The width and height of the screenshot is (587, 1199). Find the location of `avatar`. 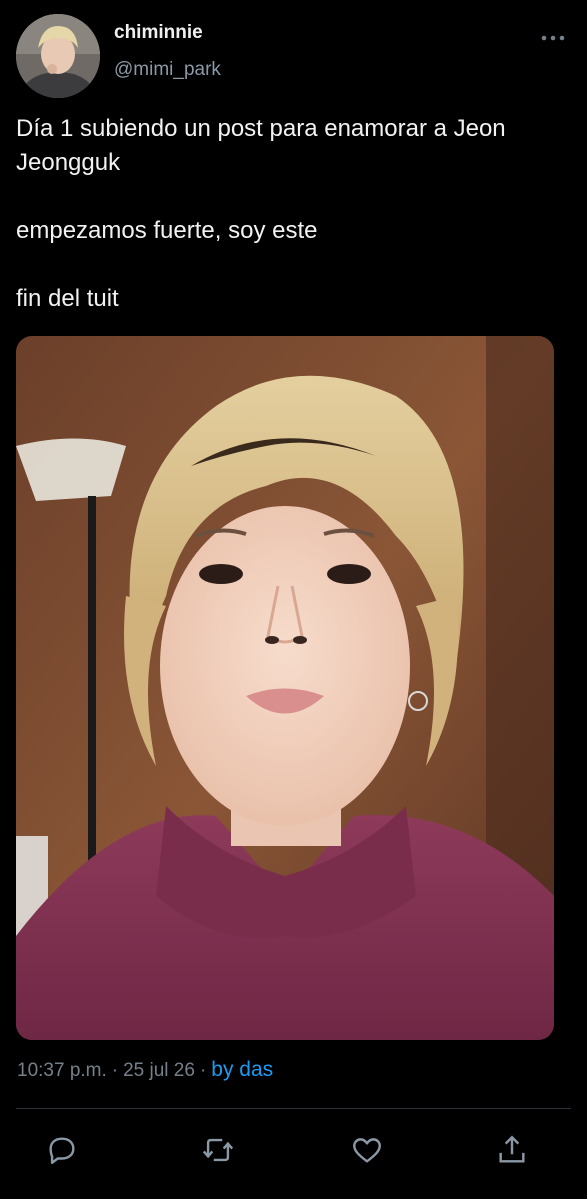

avatar is located at coordinates (58, 56).